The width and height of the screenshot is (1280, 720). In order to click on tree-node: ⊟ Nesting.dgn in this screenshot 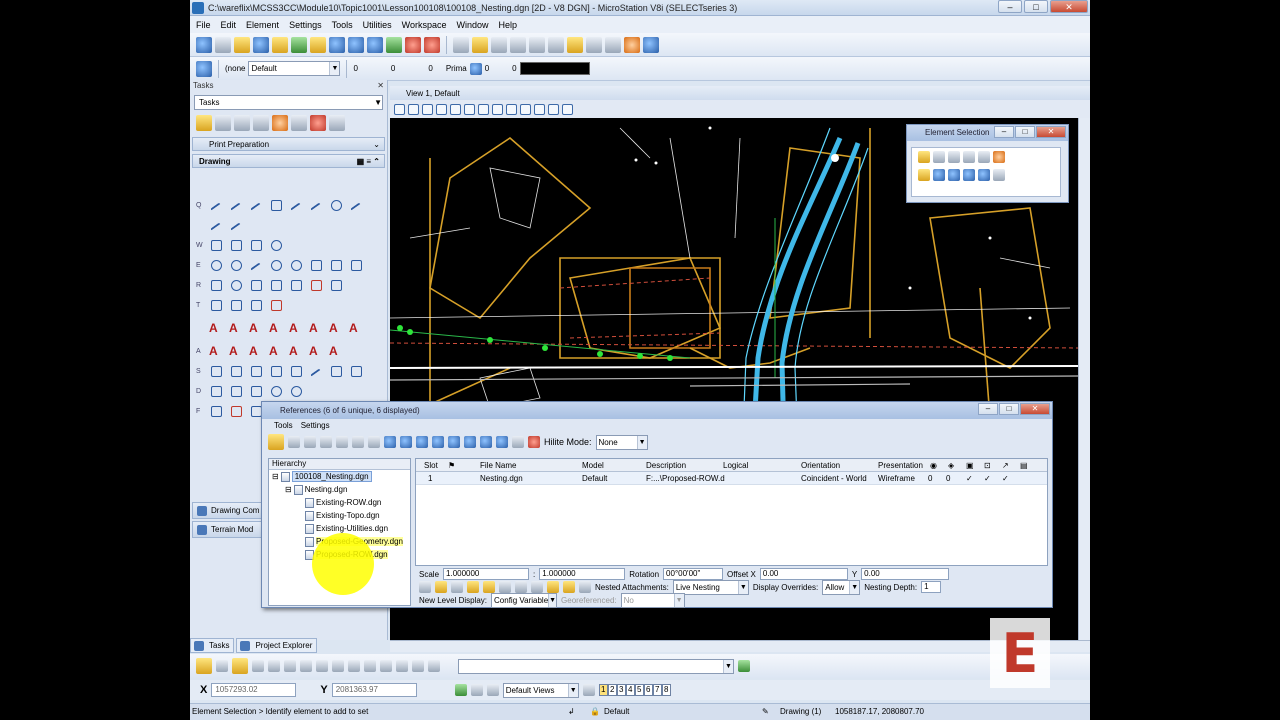, I will do `click(339, 489)`.